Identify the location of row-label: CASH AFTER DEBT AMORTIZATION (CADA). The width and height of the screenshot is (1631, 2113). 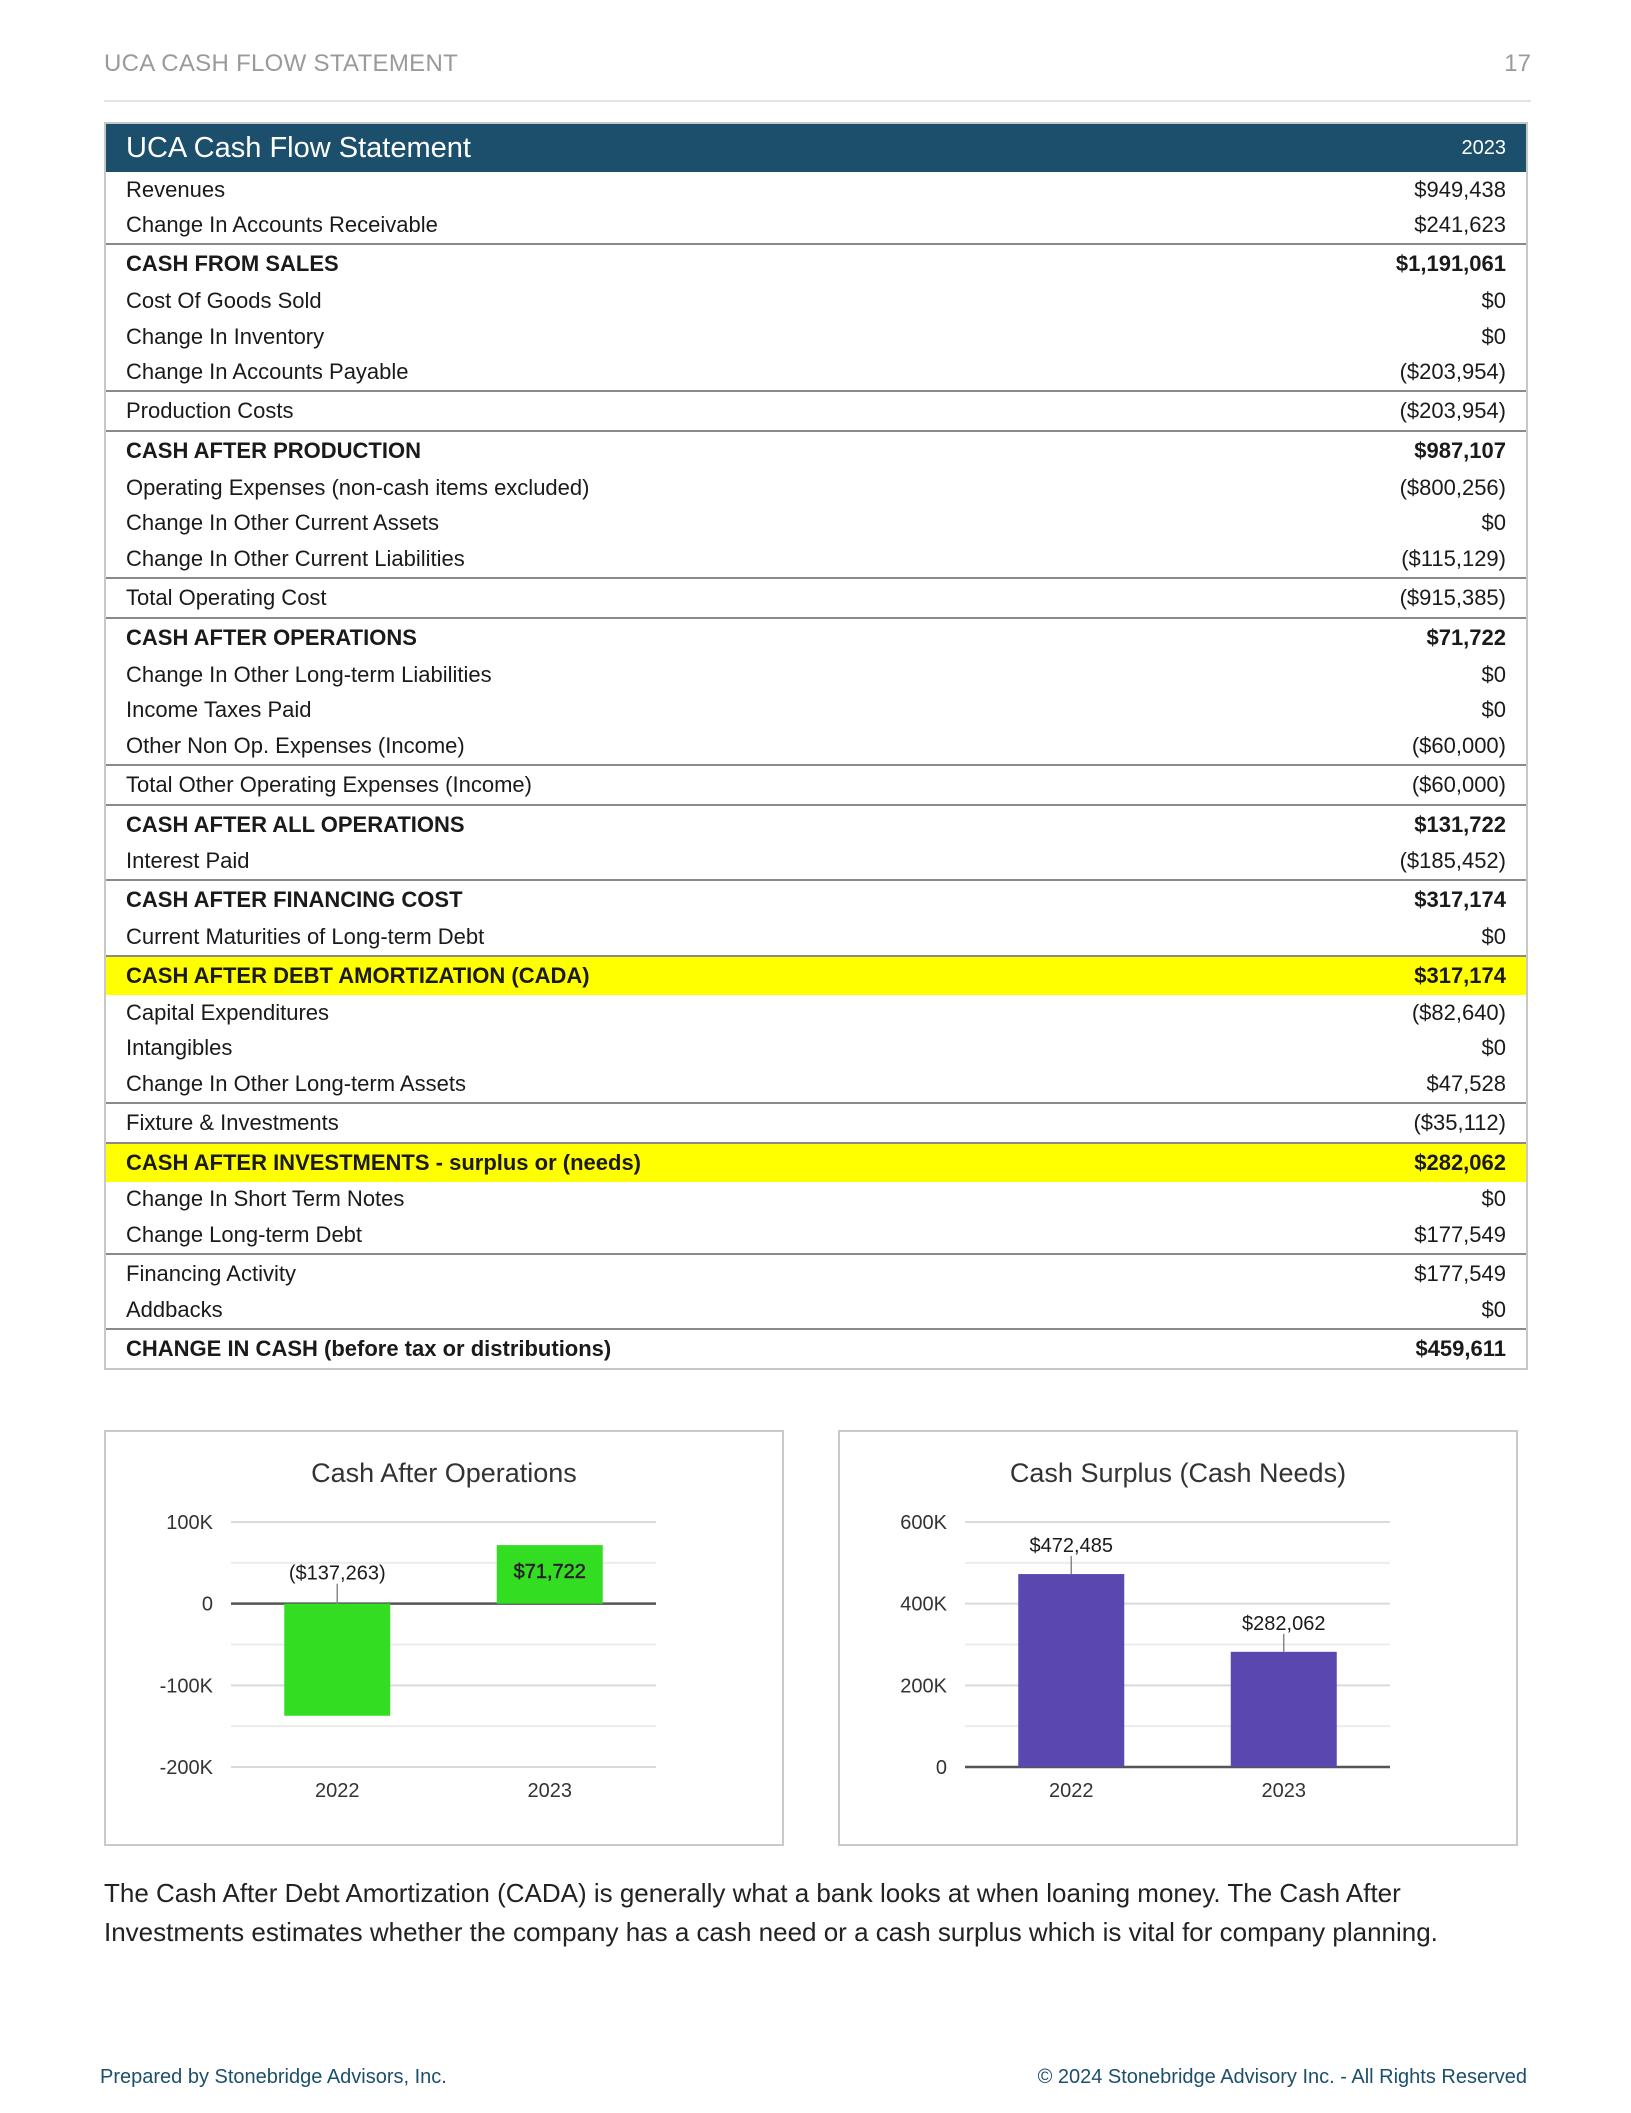
(358, 975).